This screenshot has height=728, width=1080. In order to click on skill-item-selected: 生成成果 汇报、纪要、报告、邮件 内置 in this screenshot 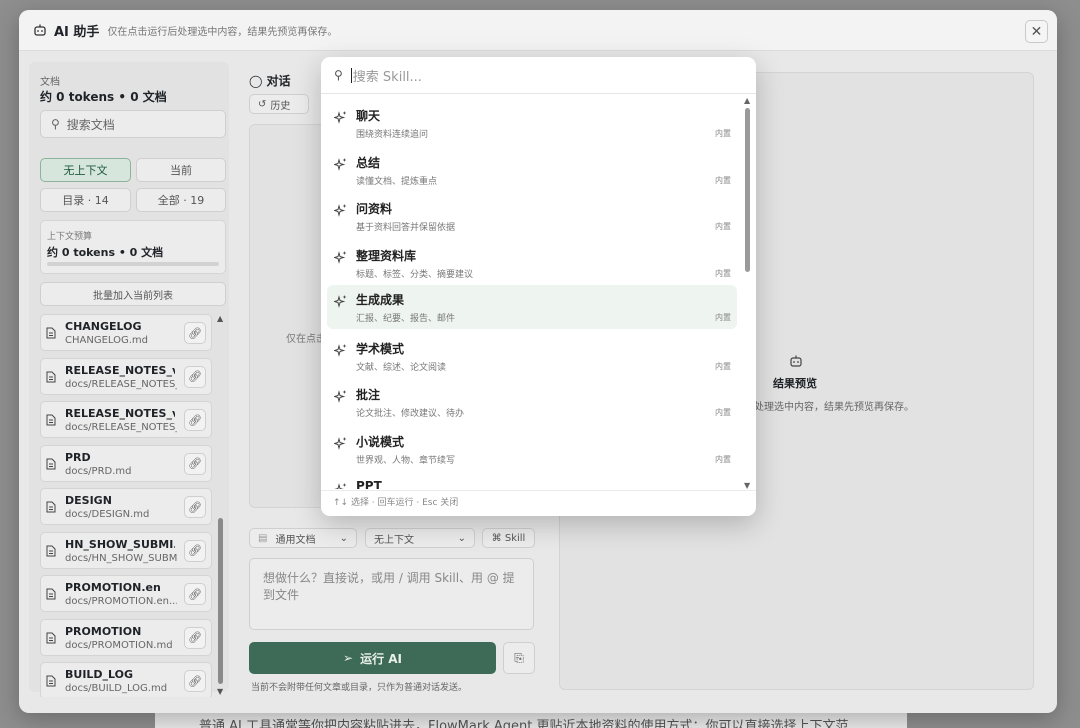, I will do `click(532, 307)`.